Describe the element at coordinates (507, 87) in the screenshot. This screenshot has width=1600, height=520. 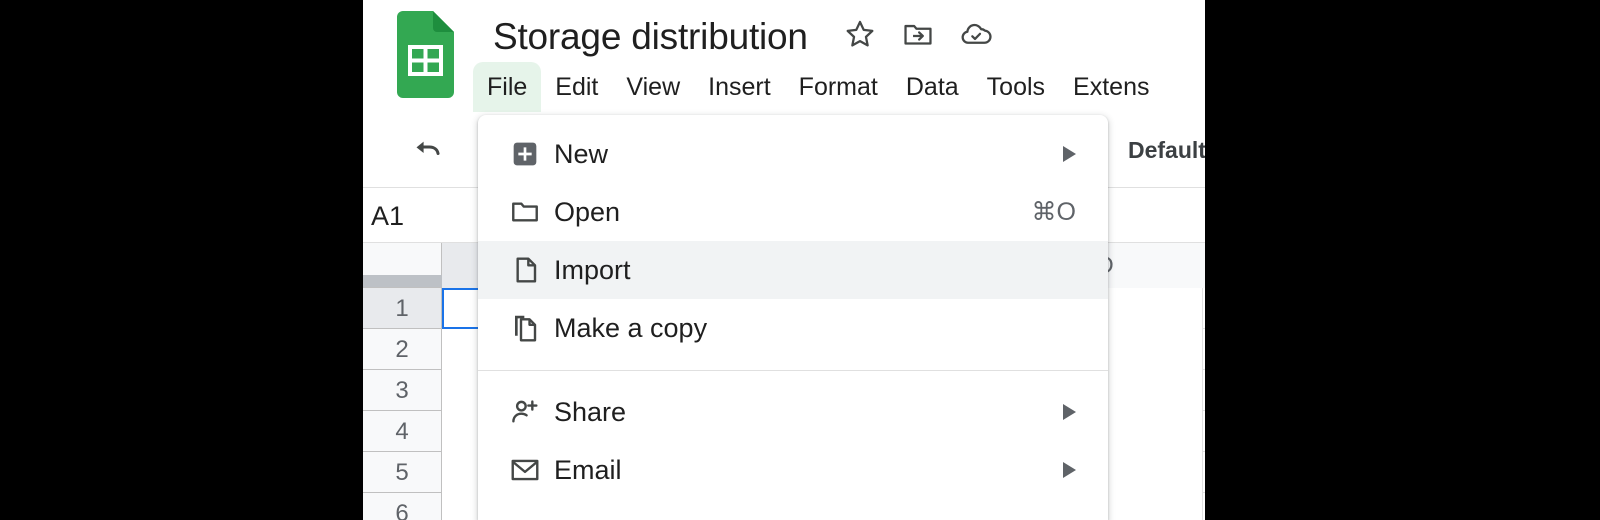
I see `menu-file: File` at that location.